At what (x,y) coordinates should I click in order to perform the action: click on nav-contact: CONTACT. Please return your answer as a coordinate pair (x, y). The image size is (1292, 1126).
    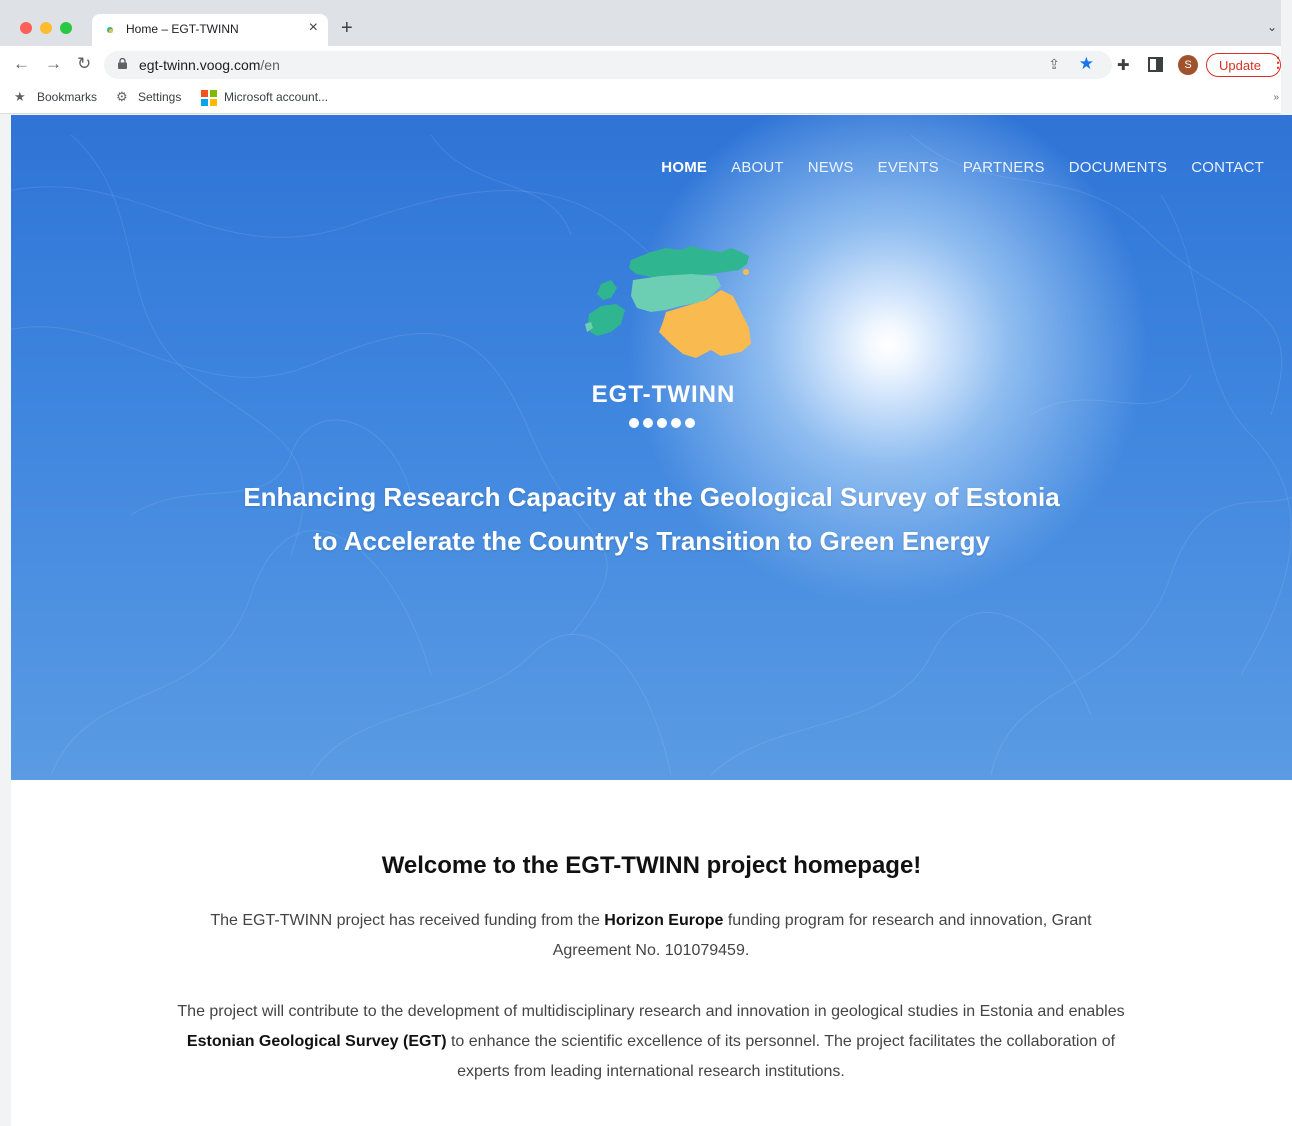
    Looking at the image, I should click on (1227, 167).